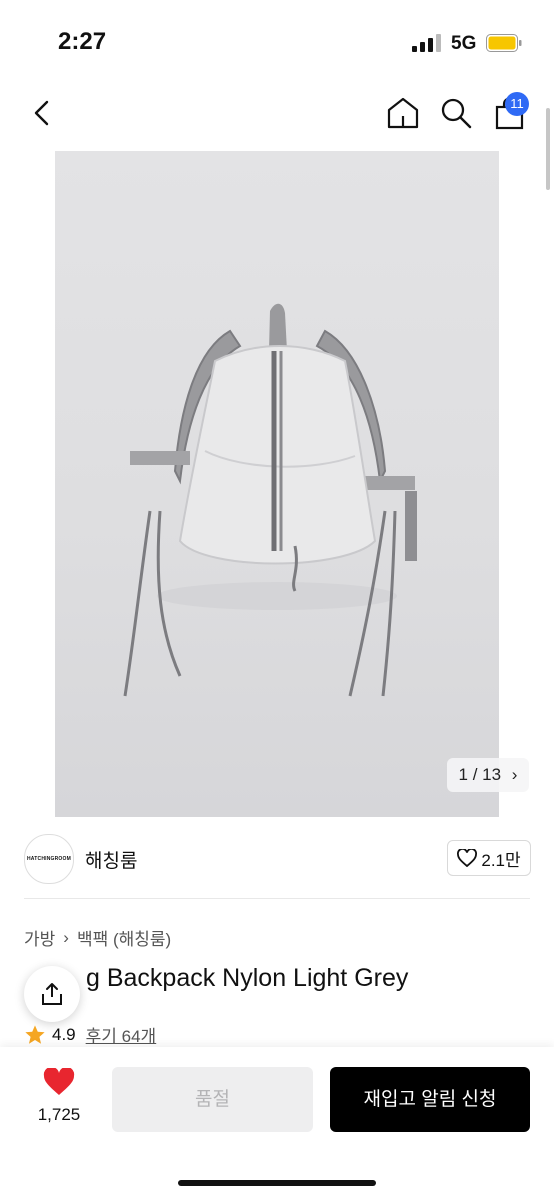 This screenshot has width=554, height=1200. I want to click on restock-alert-button: 재입고 알림 신청, so click(430, 1099).